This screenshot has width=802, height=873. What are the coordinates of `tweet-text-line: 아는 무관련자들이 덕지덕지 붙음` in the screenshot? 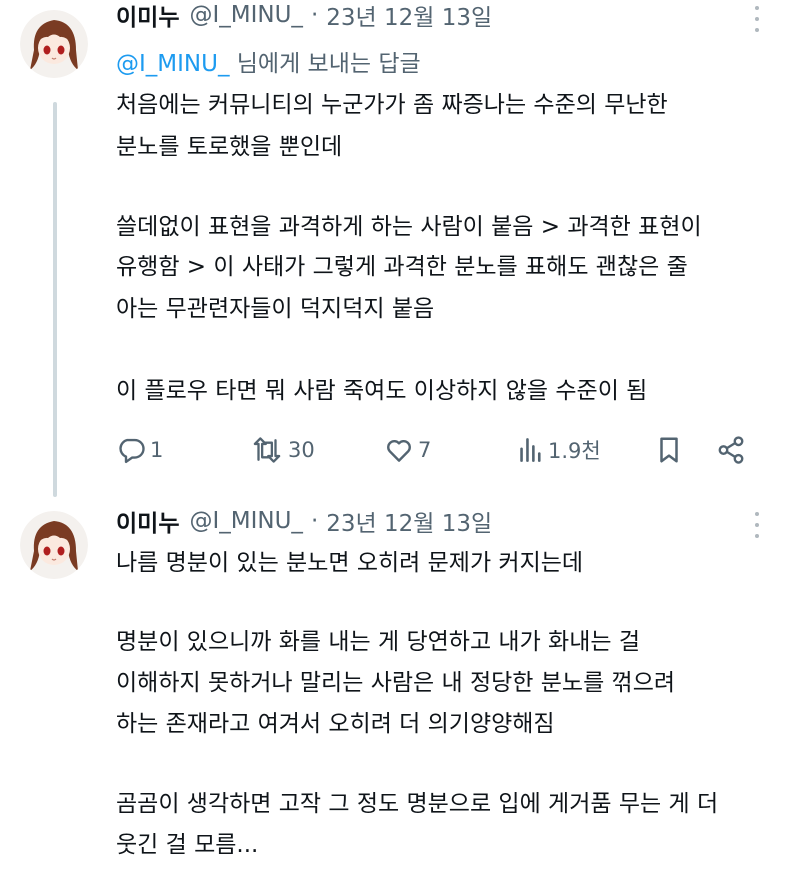 It's located at (275, 309).